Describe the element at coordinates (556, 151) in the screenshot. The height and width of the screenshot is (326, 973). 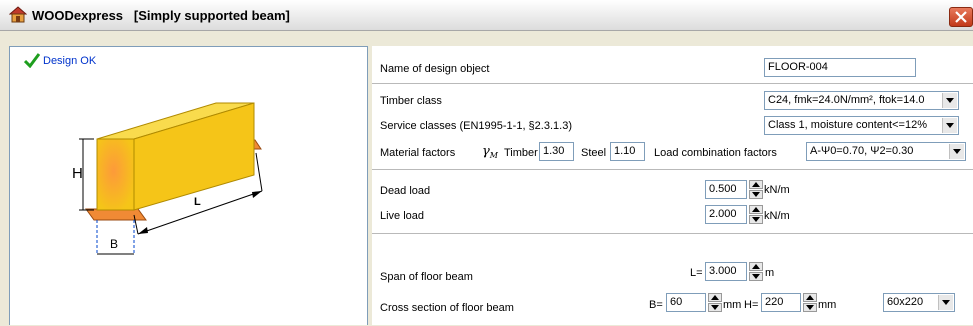
I see `timber-factor-input: 1.30` at that location.